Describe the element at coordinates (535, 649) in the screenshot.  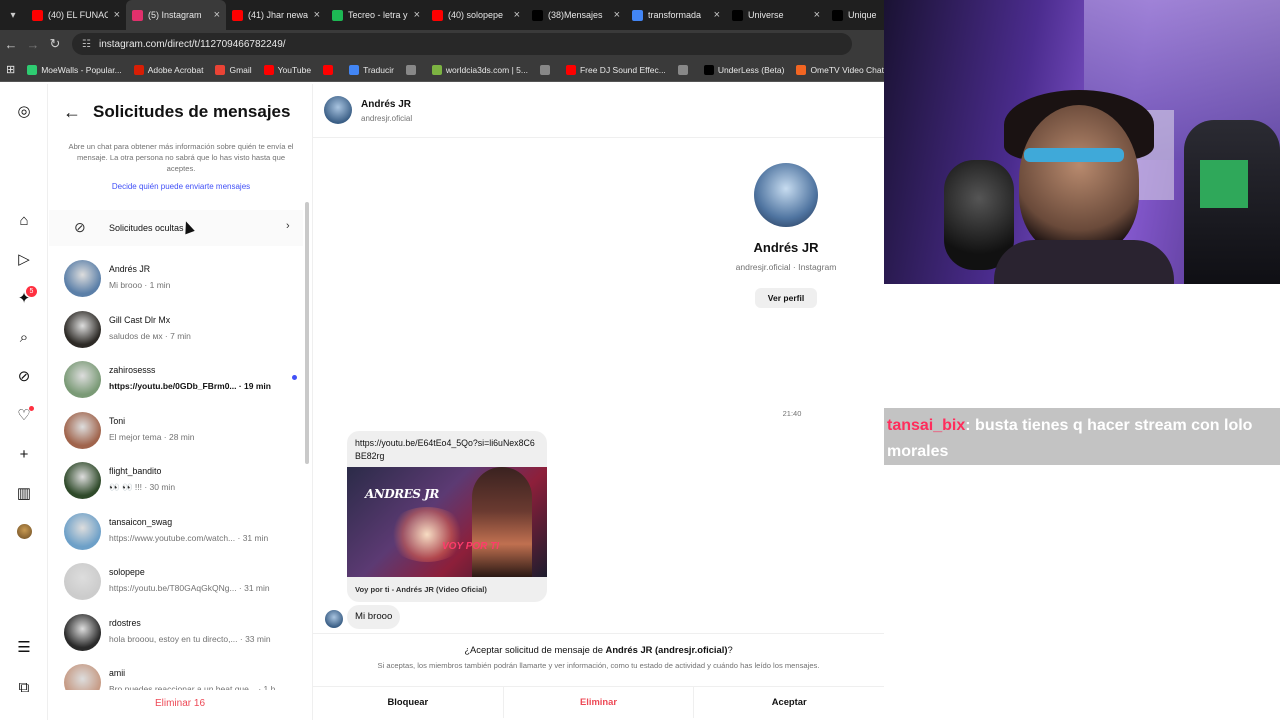
I see `accept-question-pre: ¿Aceptar solicitud de mensaje de` at that location.